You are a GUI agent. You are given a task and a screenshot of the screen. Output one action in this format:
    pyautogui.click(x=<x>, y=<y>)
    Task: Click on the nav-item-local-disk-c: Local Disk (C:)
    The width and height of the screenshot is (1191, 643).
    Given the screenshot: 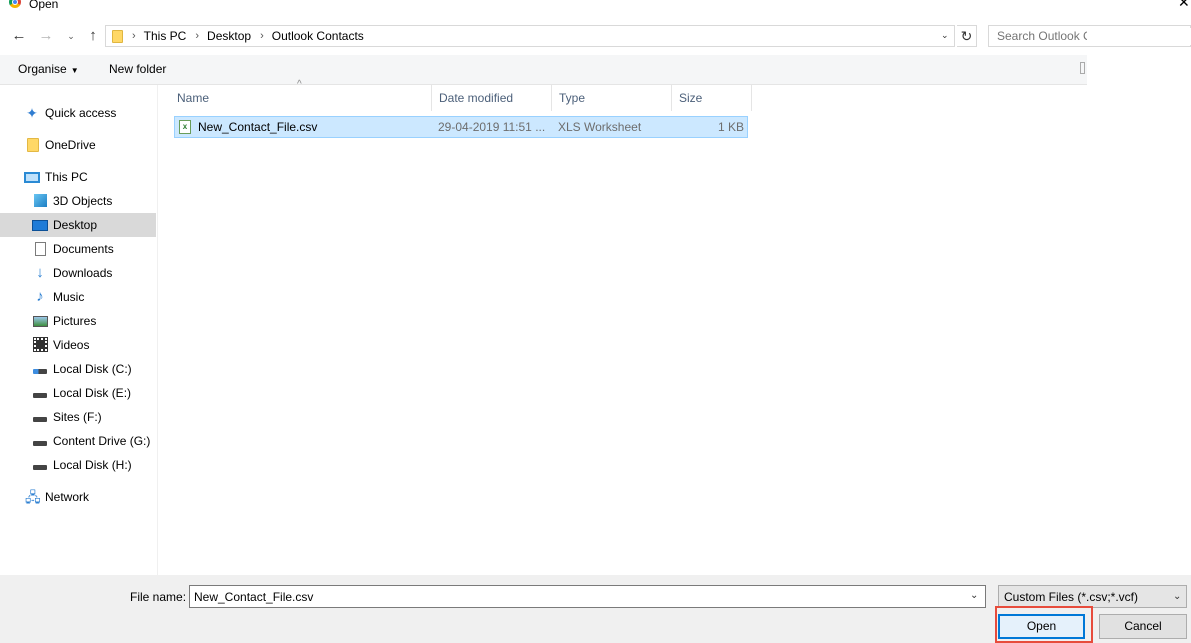 What is the action you would take?
    pyautogui.click(x=78, y=369)
    